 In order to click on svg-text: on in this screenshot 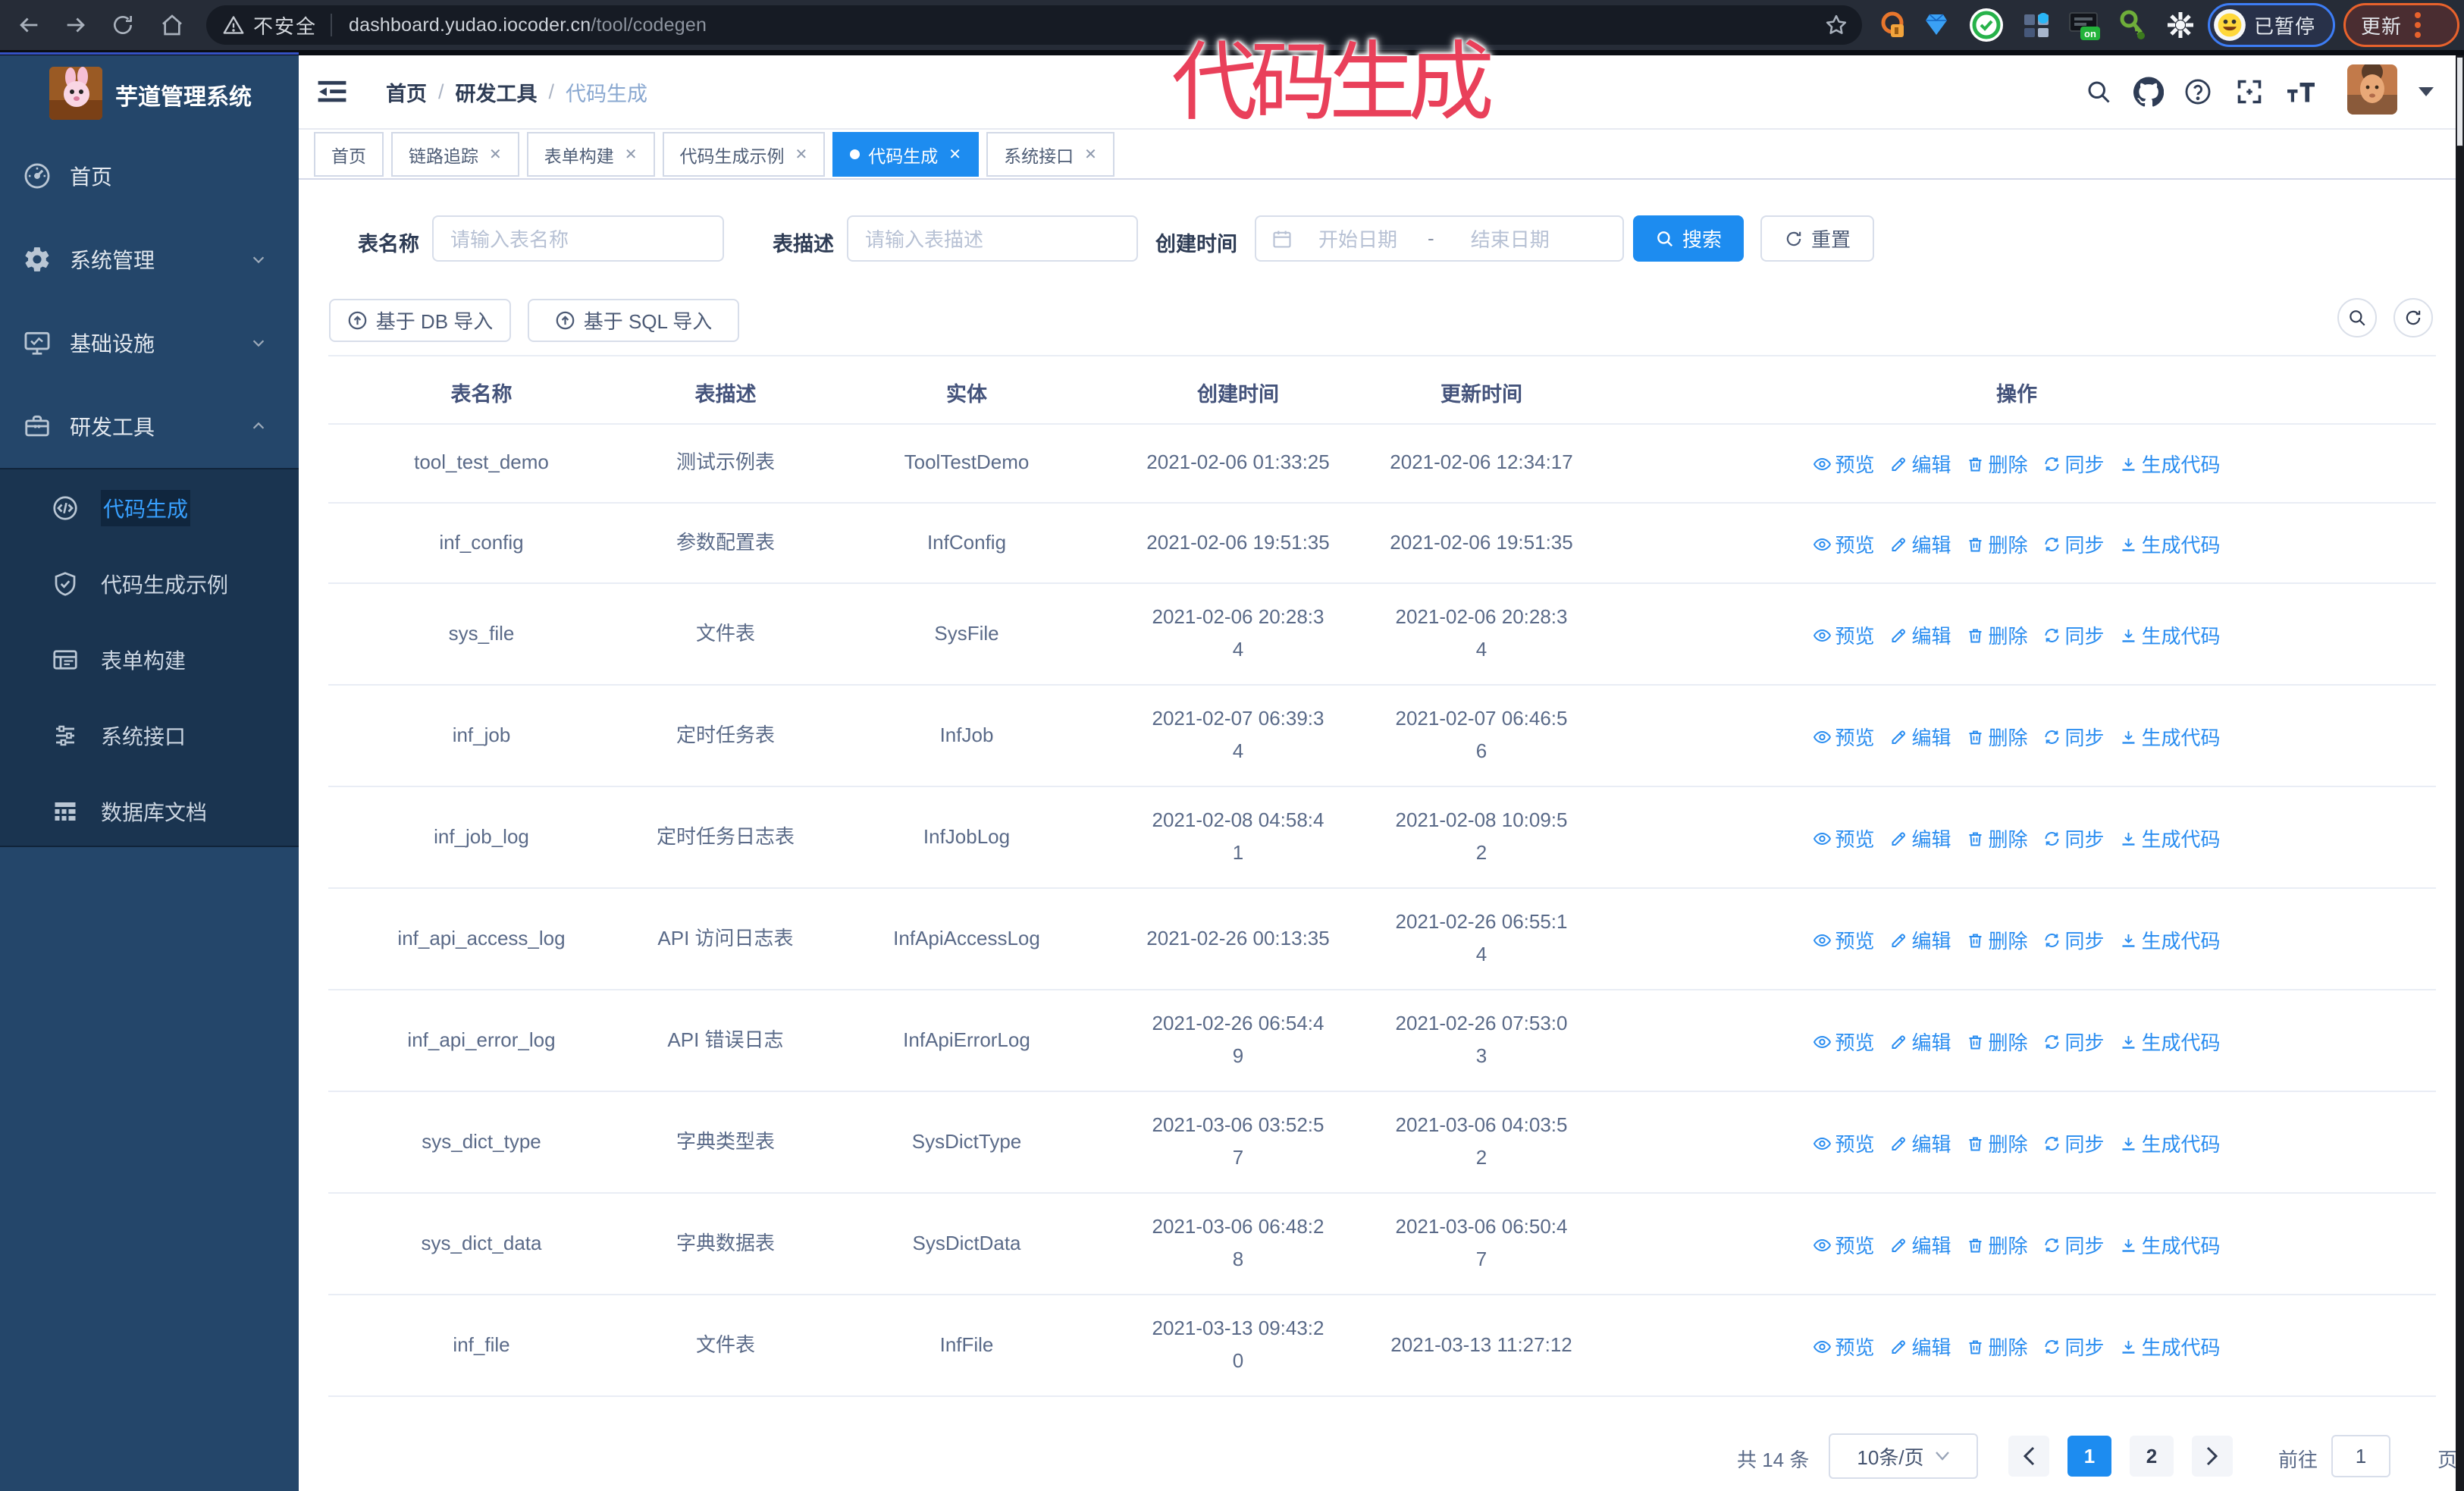, I will do `click(2090, 33)`.